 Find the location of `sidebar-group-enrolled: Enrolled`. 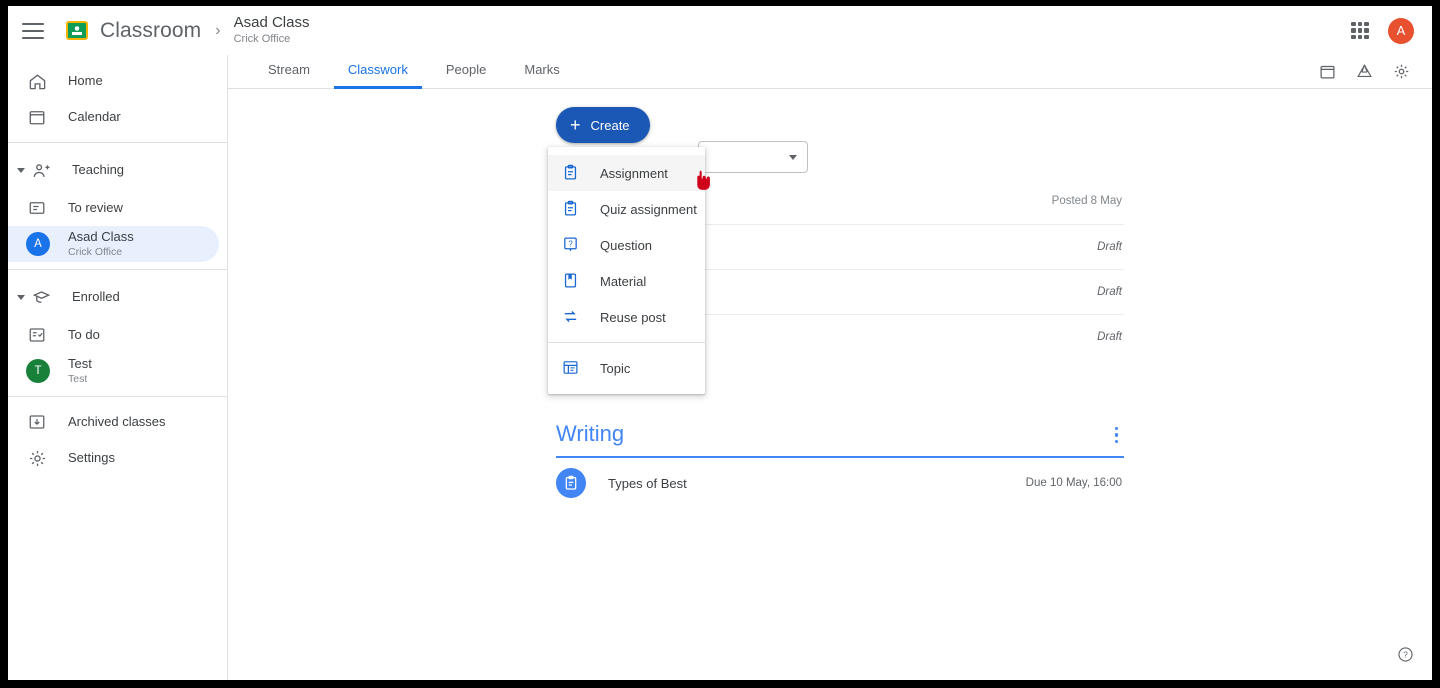

sidebar-group-enrolled: Enrolled is located at coordinates (113, 297).